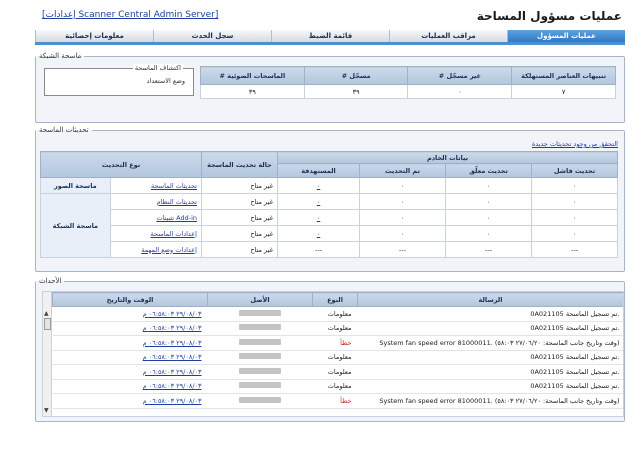 Image resolution: width=632 pixels, height=449 pixels. Describe the element at coordinates (575, 144) in the screenshot. I see `check-updates-link: التحقق من وجود تحديثات جديدة` at that location.